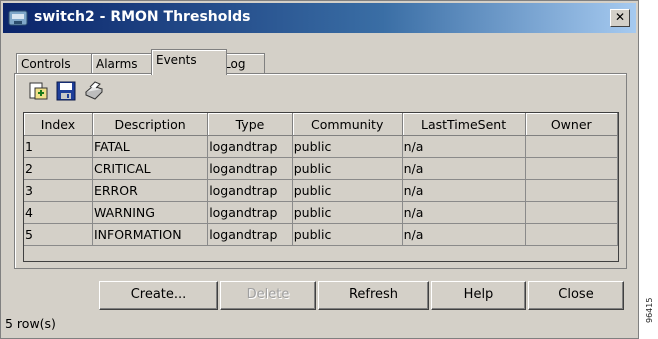  I want to click on table-row: 5 INFORMATION logandtrap public n/a, so click(321, 234).